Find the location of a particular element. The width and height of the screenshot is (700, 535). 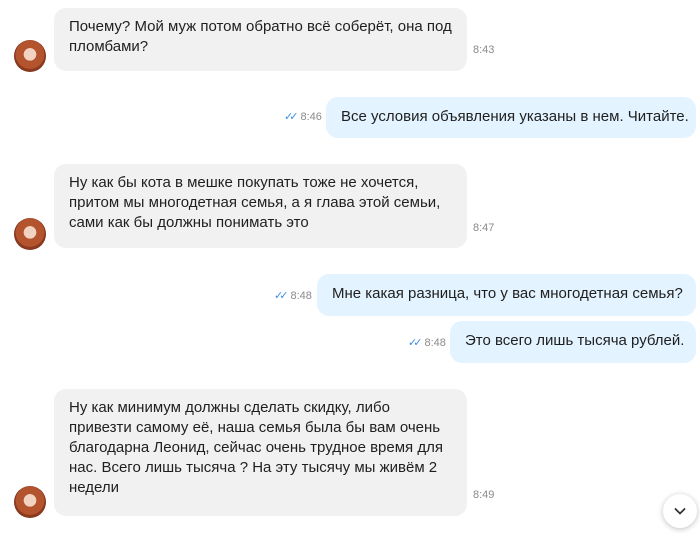

outgoing-message: Это всего лишь тысяча рублей. is located at coordinates (573, 342).